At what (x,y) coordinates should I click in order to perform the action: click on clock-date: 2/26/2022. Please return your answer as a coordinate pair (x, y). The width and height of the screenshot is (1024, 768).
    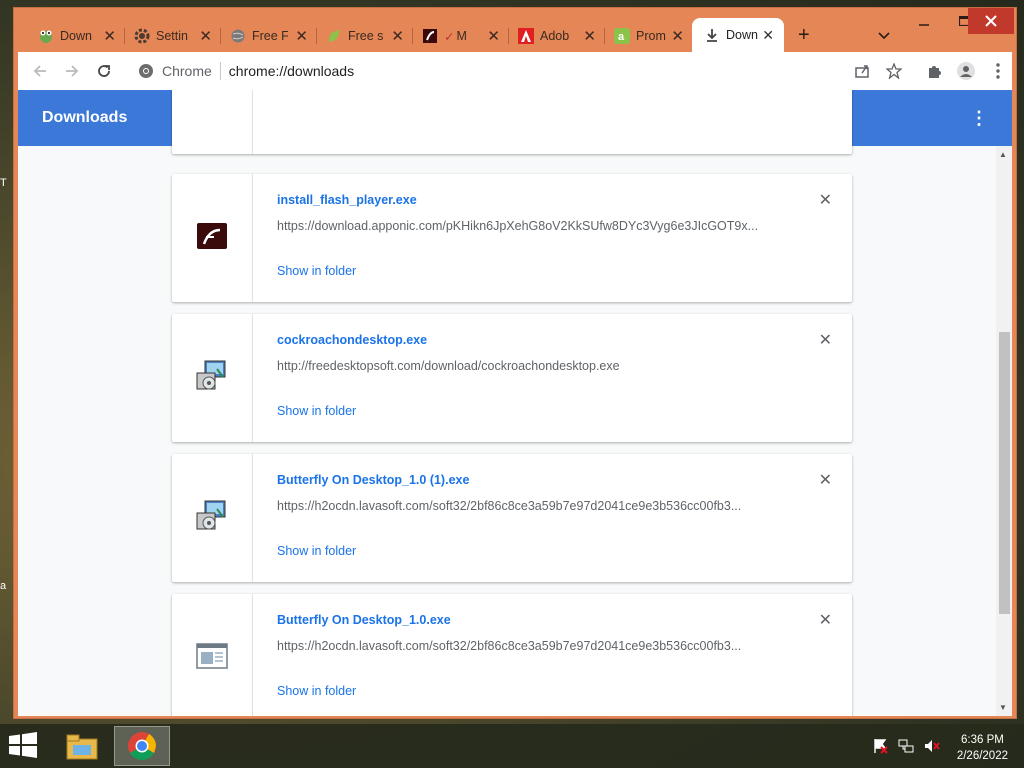
    Looking at the image, I should click on (982, 756).